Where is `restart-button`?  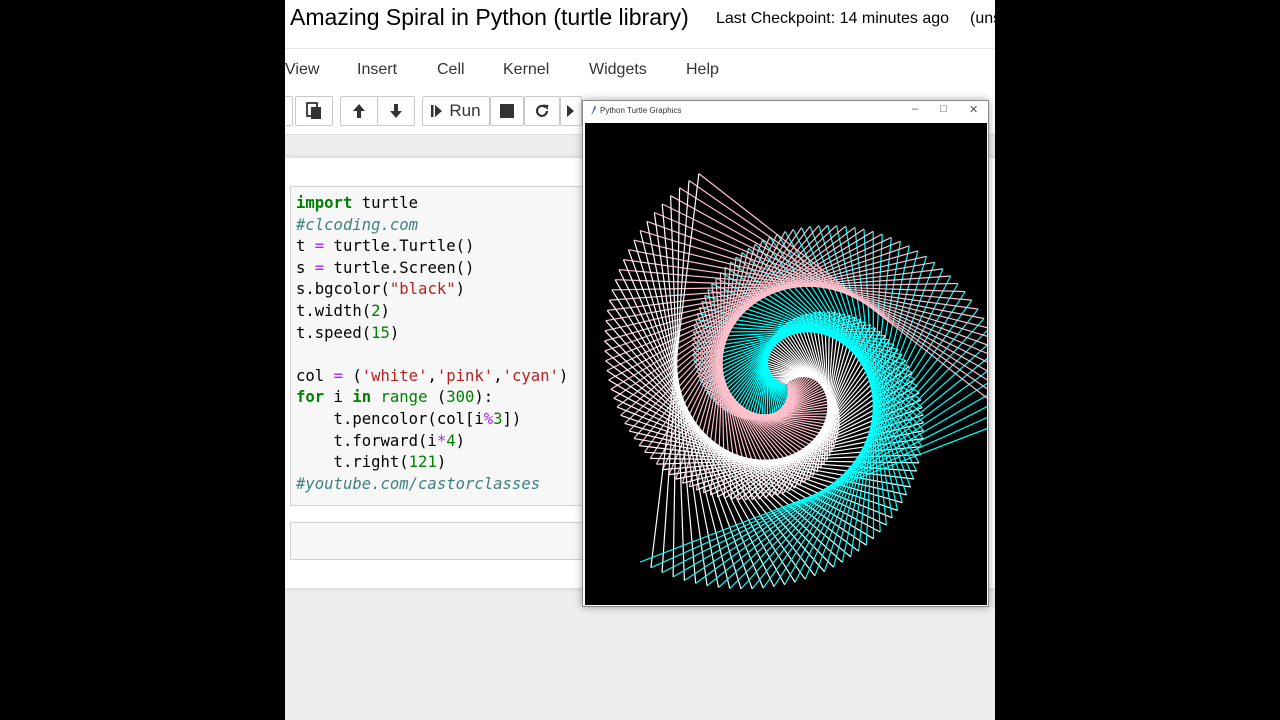
restart-button is located at coordinates (542, 111).